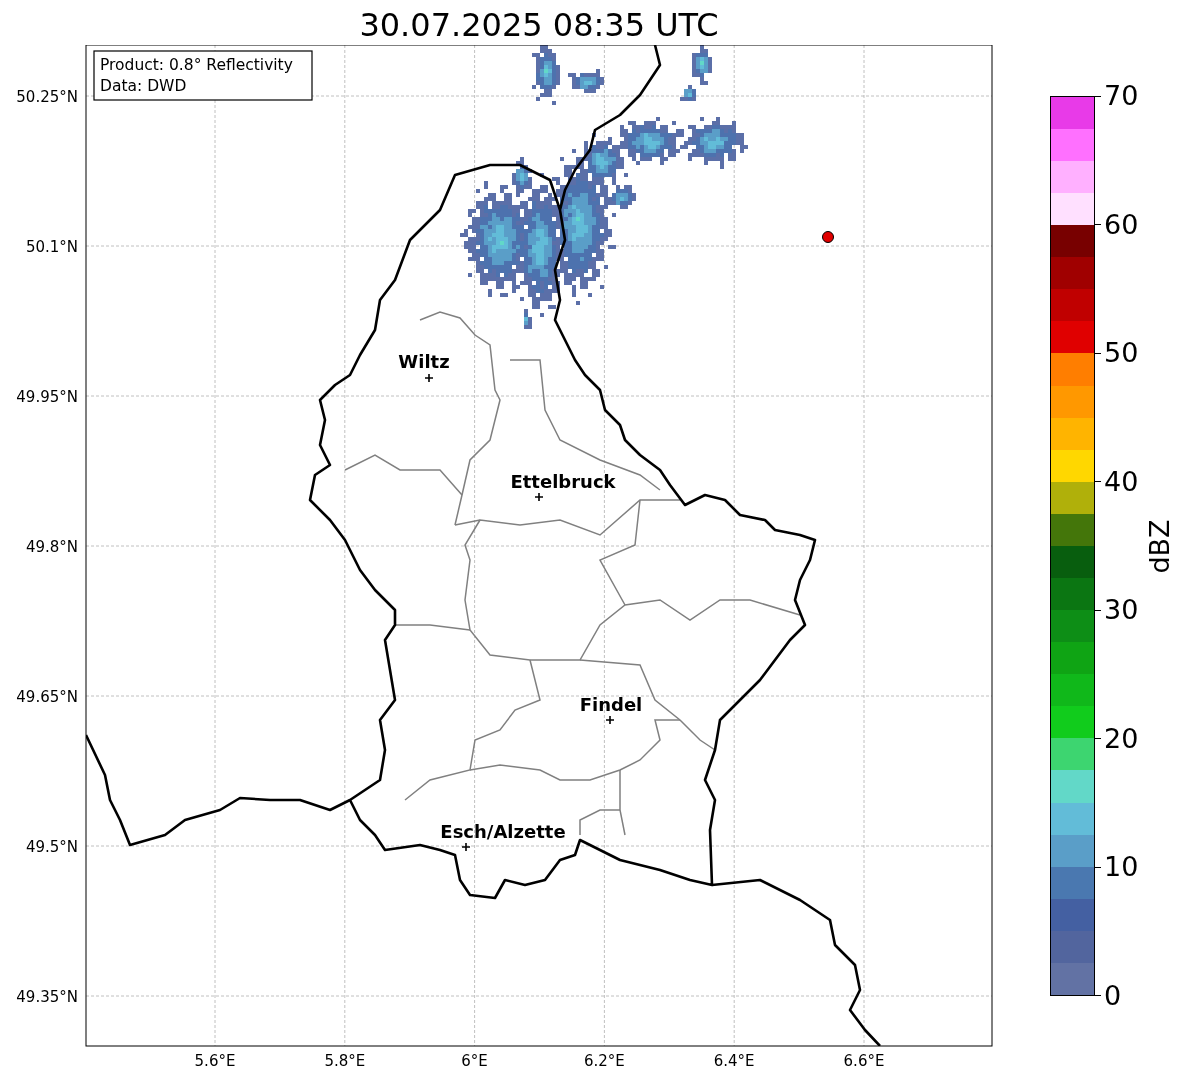 The width and height of the screenshot is (1184, 1081). What do you see at coordinates (1121, 481) in the screenshot?
I see `colorbar-tick-label: 40` at bounding box center [1121, 481].